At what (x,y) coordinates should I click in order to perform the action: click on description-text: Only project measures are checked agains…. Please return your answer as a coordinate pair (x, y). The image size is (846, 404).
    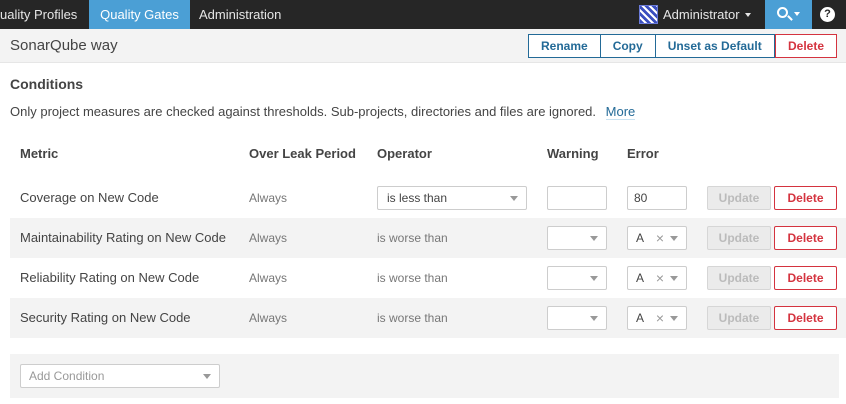
    Looking at the image, I should click on (303, 111).